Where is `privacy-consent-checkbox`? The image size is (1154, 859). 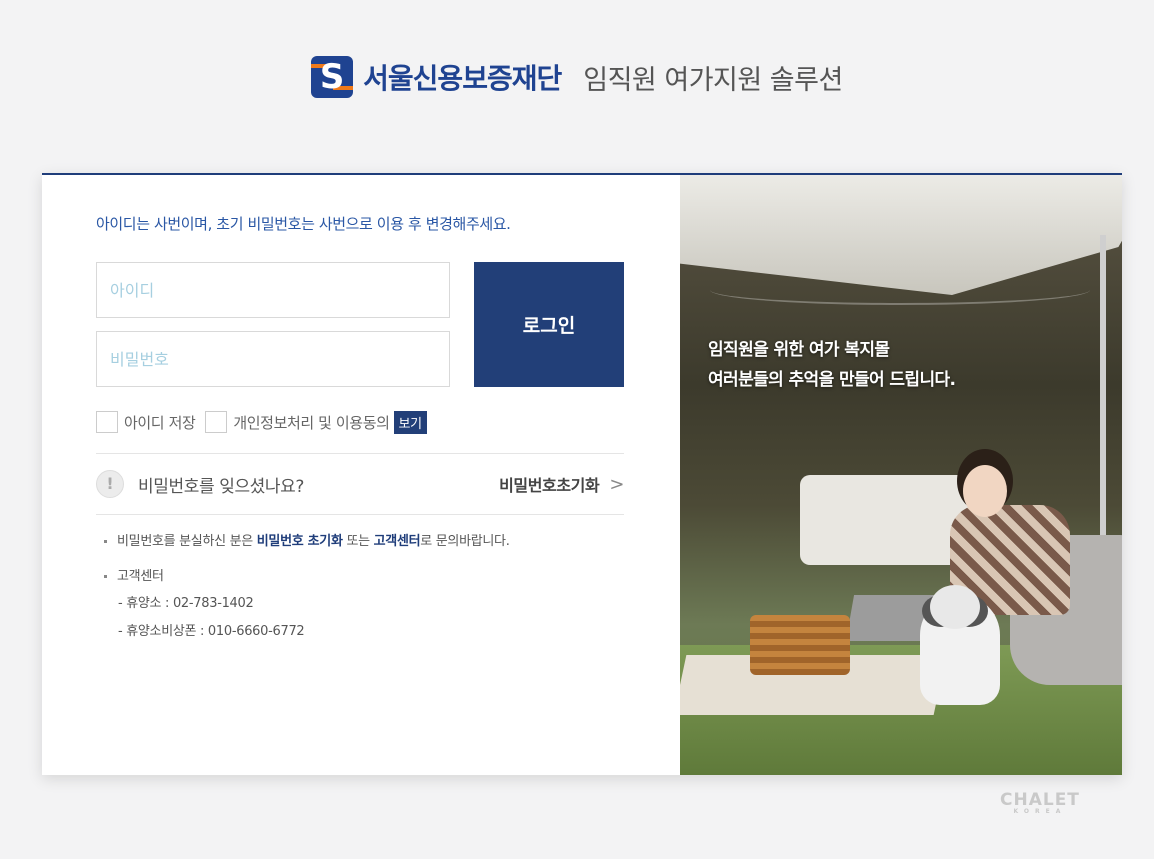 privacy-consent-checkbox is located at coordinates (216, 422).